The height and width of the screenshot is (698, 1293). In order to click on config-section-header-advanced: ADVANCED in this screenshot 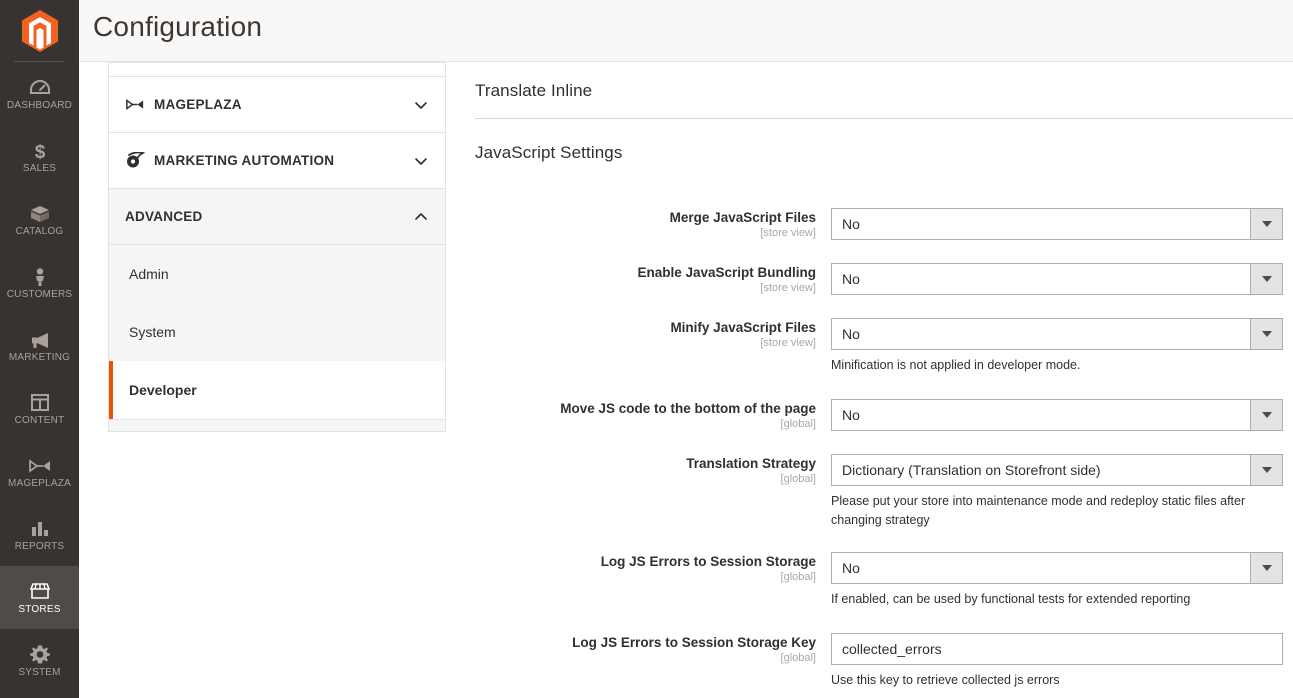, I will do `click(277, 216)`.